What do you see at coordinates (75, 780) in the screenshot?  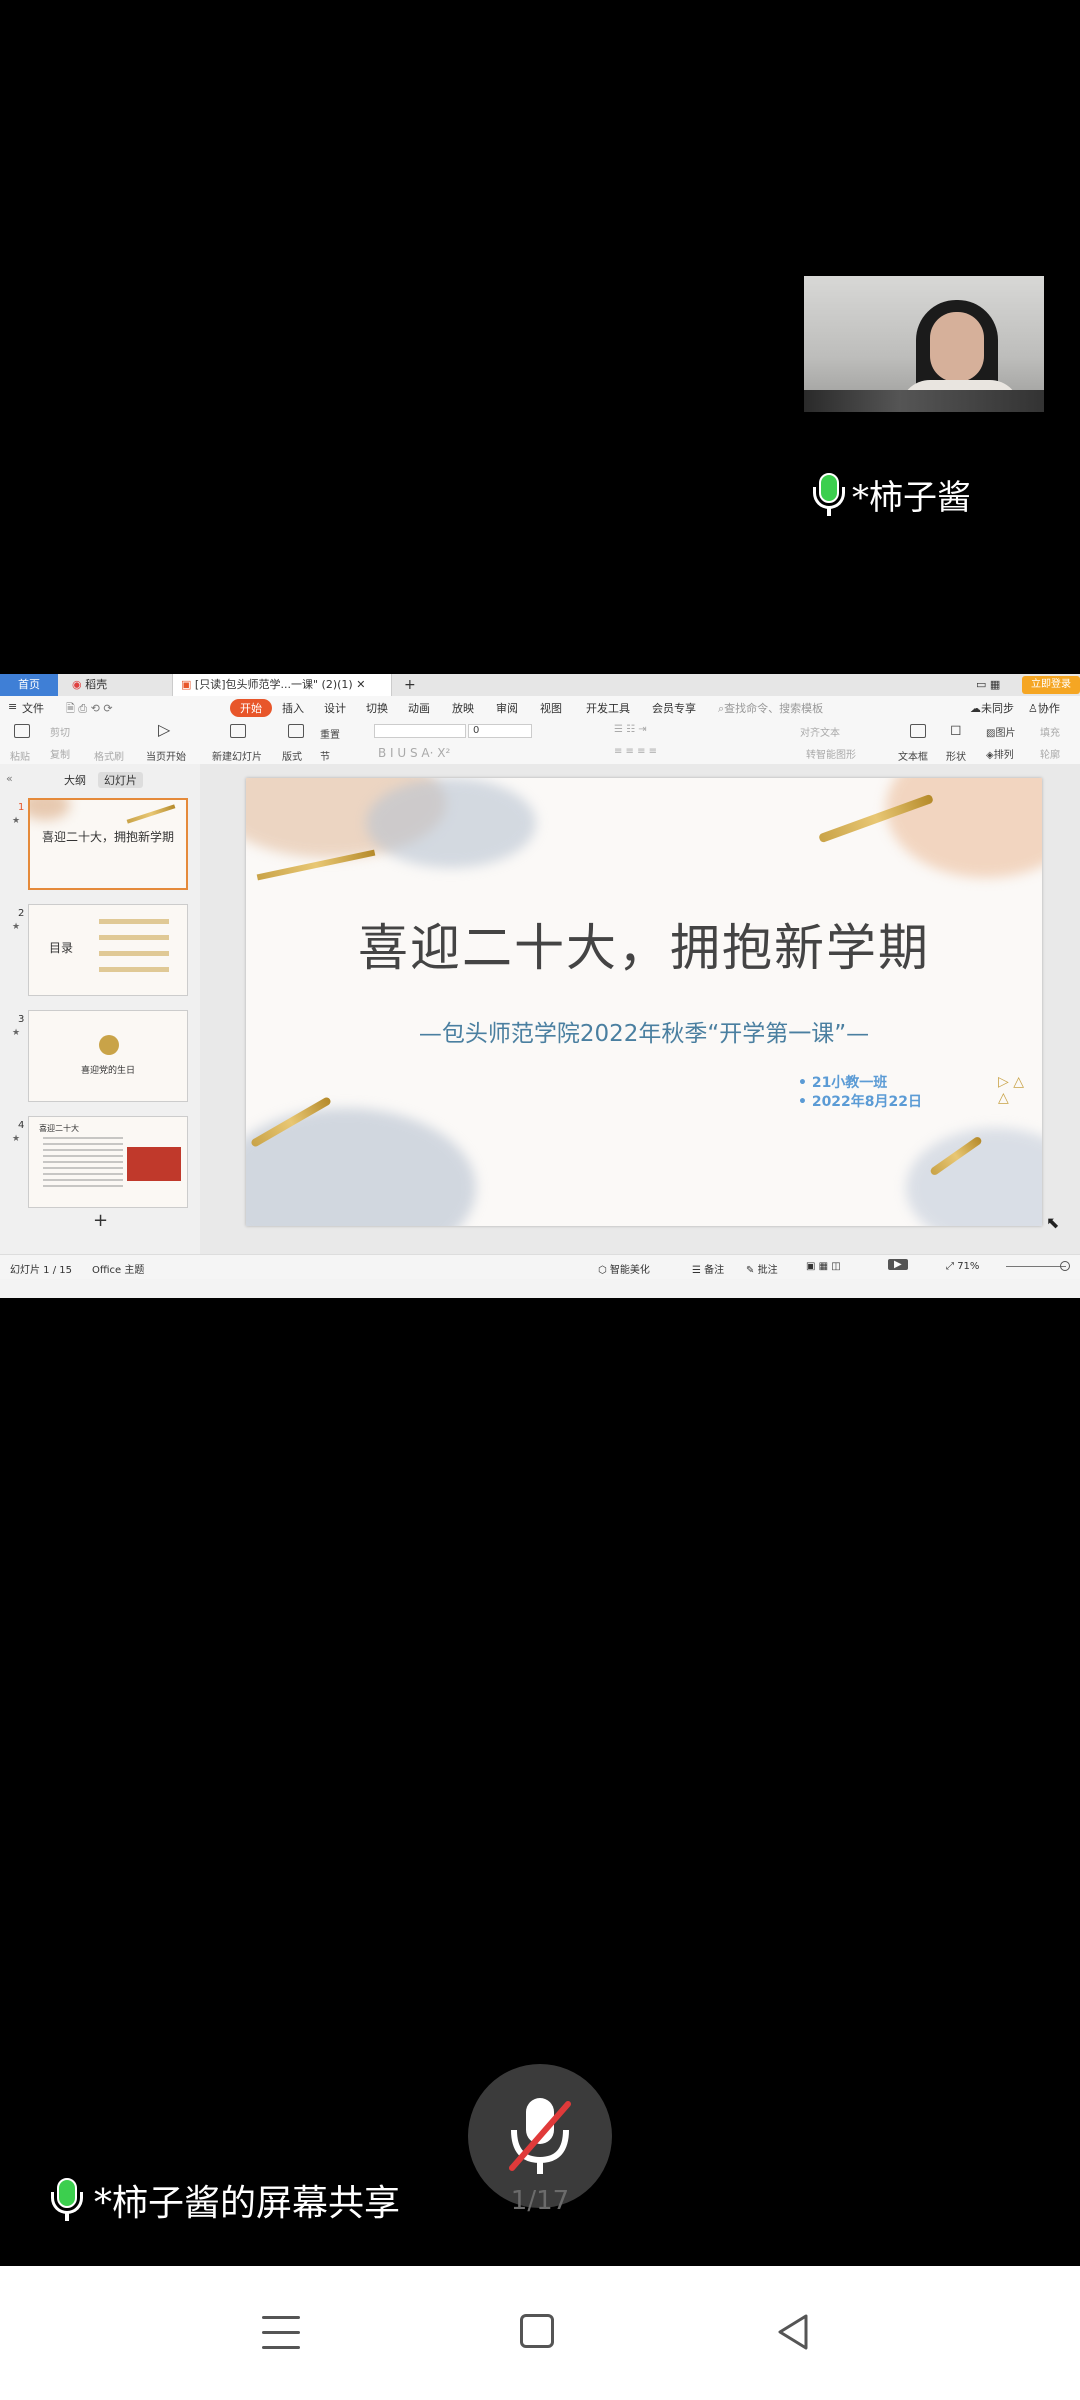 I see `tab-outline: 大纲` at bounding box center [75, 780].